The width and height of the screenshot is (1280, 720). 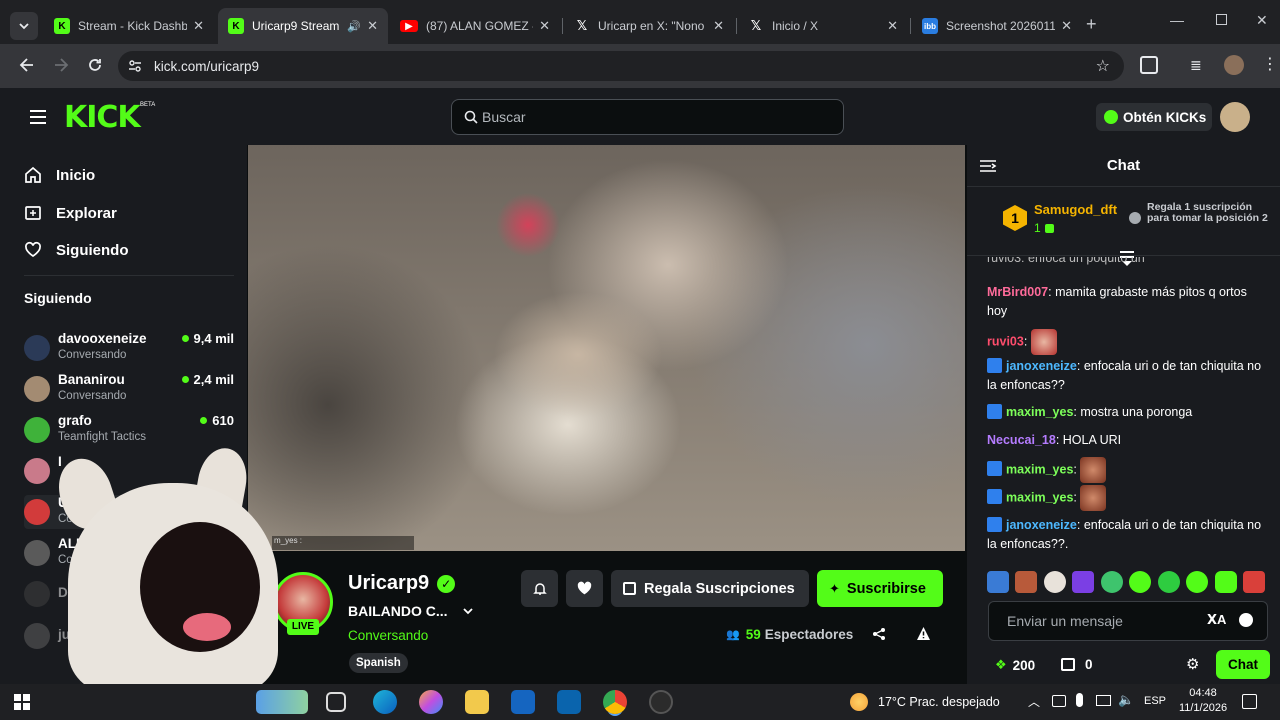 I want to click on bookmark-star-icon: ☆, so click(x=1103, y=66).